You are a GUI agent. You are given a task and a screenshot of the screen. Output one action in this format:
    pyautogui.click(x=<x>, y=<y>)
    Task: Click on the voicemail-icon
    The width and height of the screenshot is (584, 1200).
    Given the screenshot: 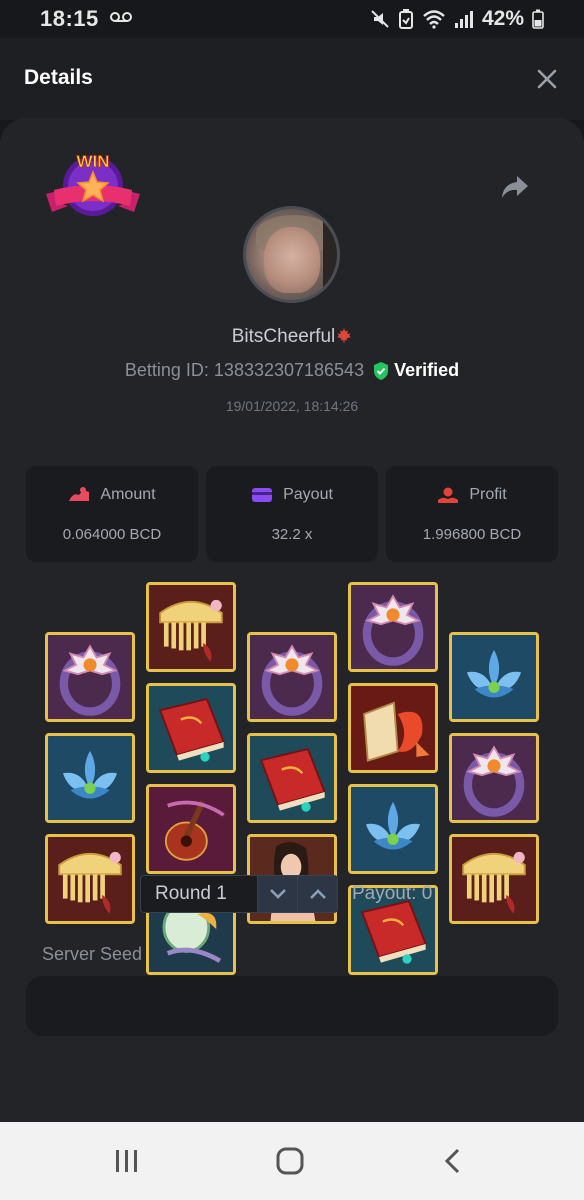 What is the action you would take?
    pyautogui.click(x=121, y=17)
    